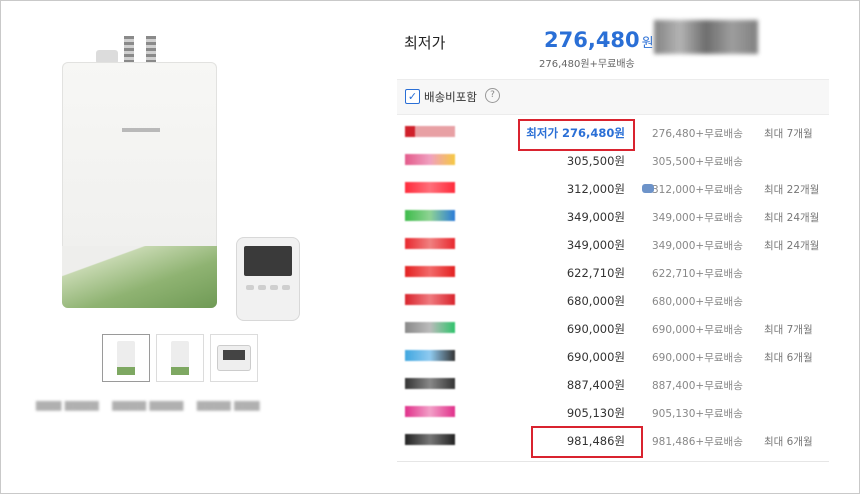 The image size is (860, 494). I want to click on table-row: 312,000원 312,000+무료배송 최대 22개월, so click(613, 189).